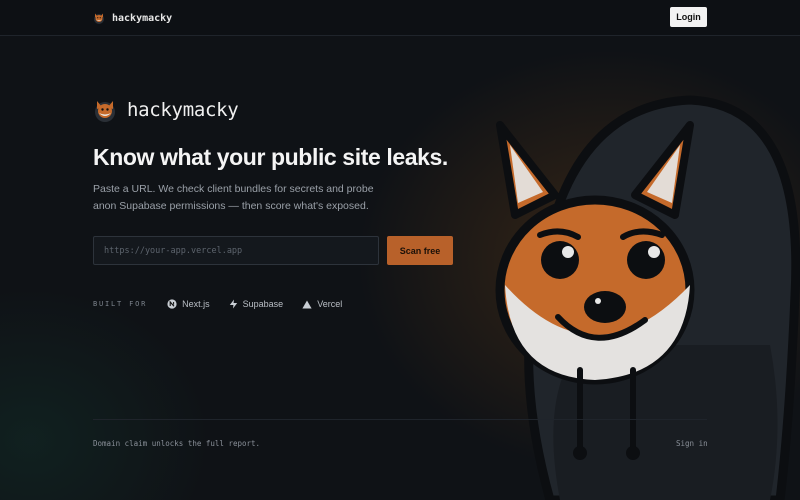 The image size is (800, 500). Describe the element at coordinates (172, 304) in the screenshot. I see `nextjs-icon` at that location.